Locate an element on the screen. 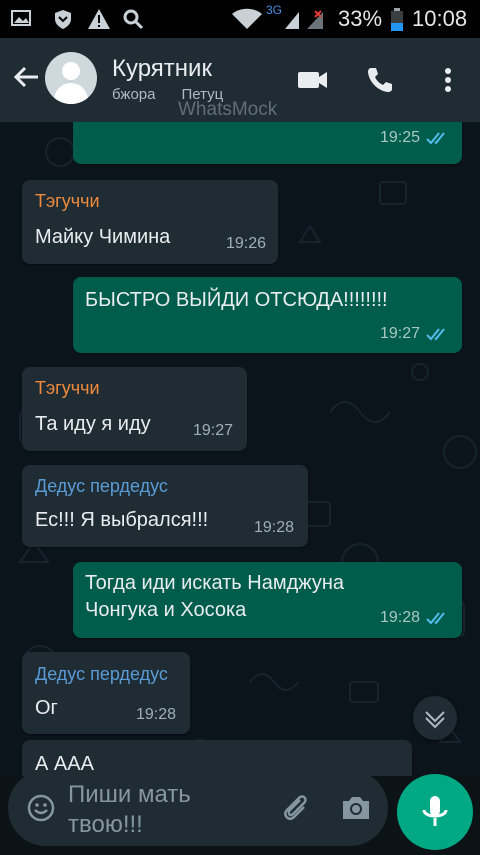 Image resolution: width=480 pixels, height=855 pixels. message-time: 19:25 is located at coordinates (399, 137).